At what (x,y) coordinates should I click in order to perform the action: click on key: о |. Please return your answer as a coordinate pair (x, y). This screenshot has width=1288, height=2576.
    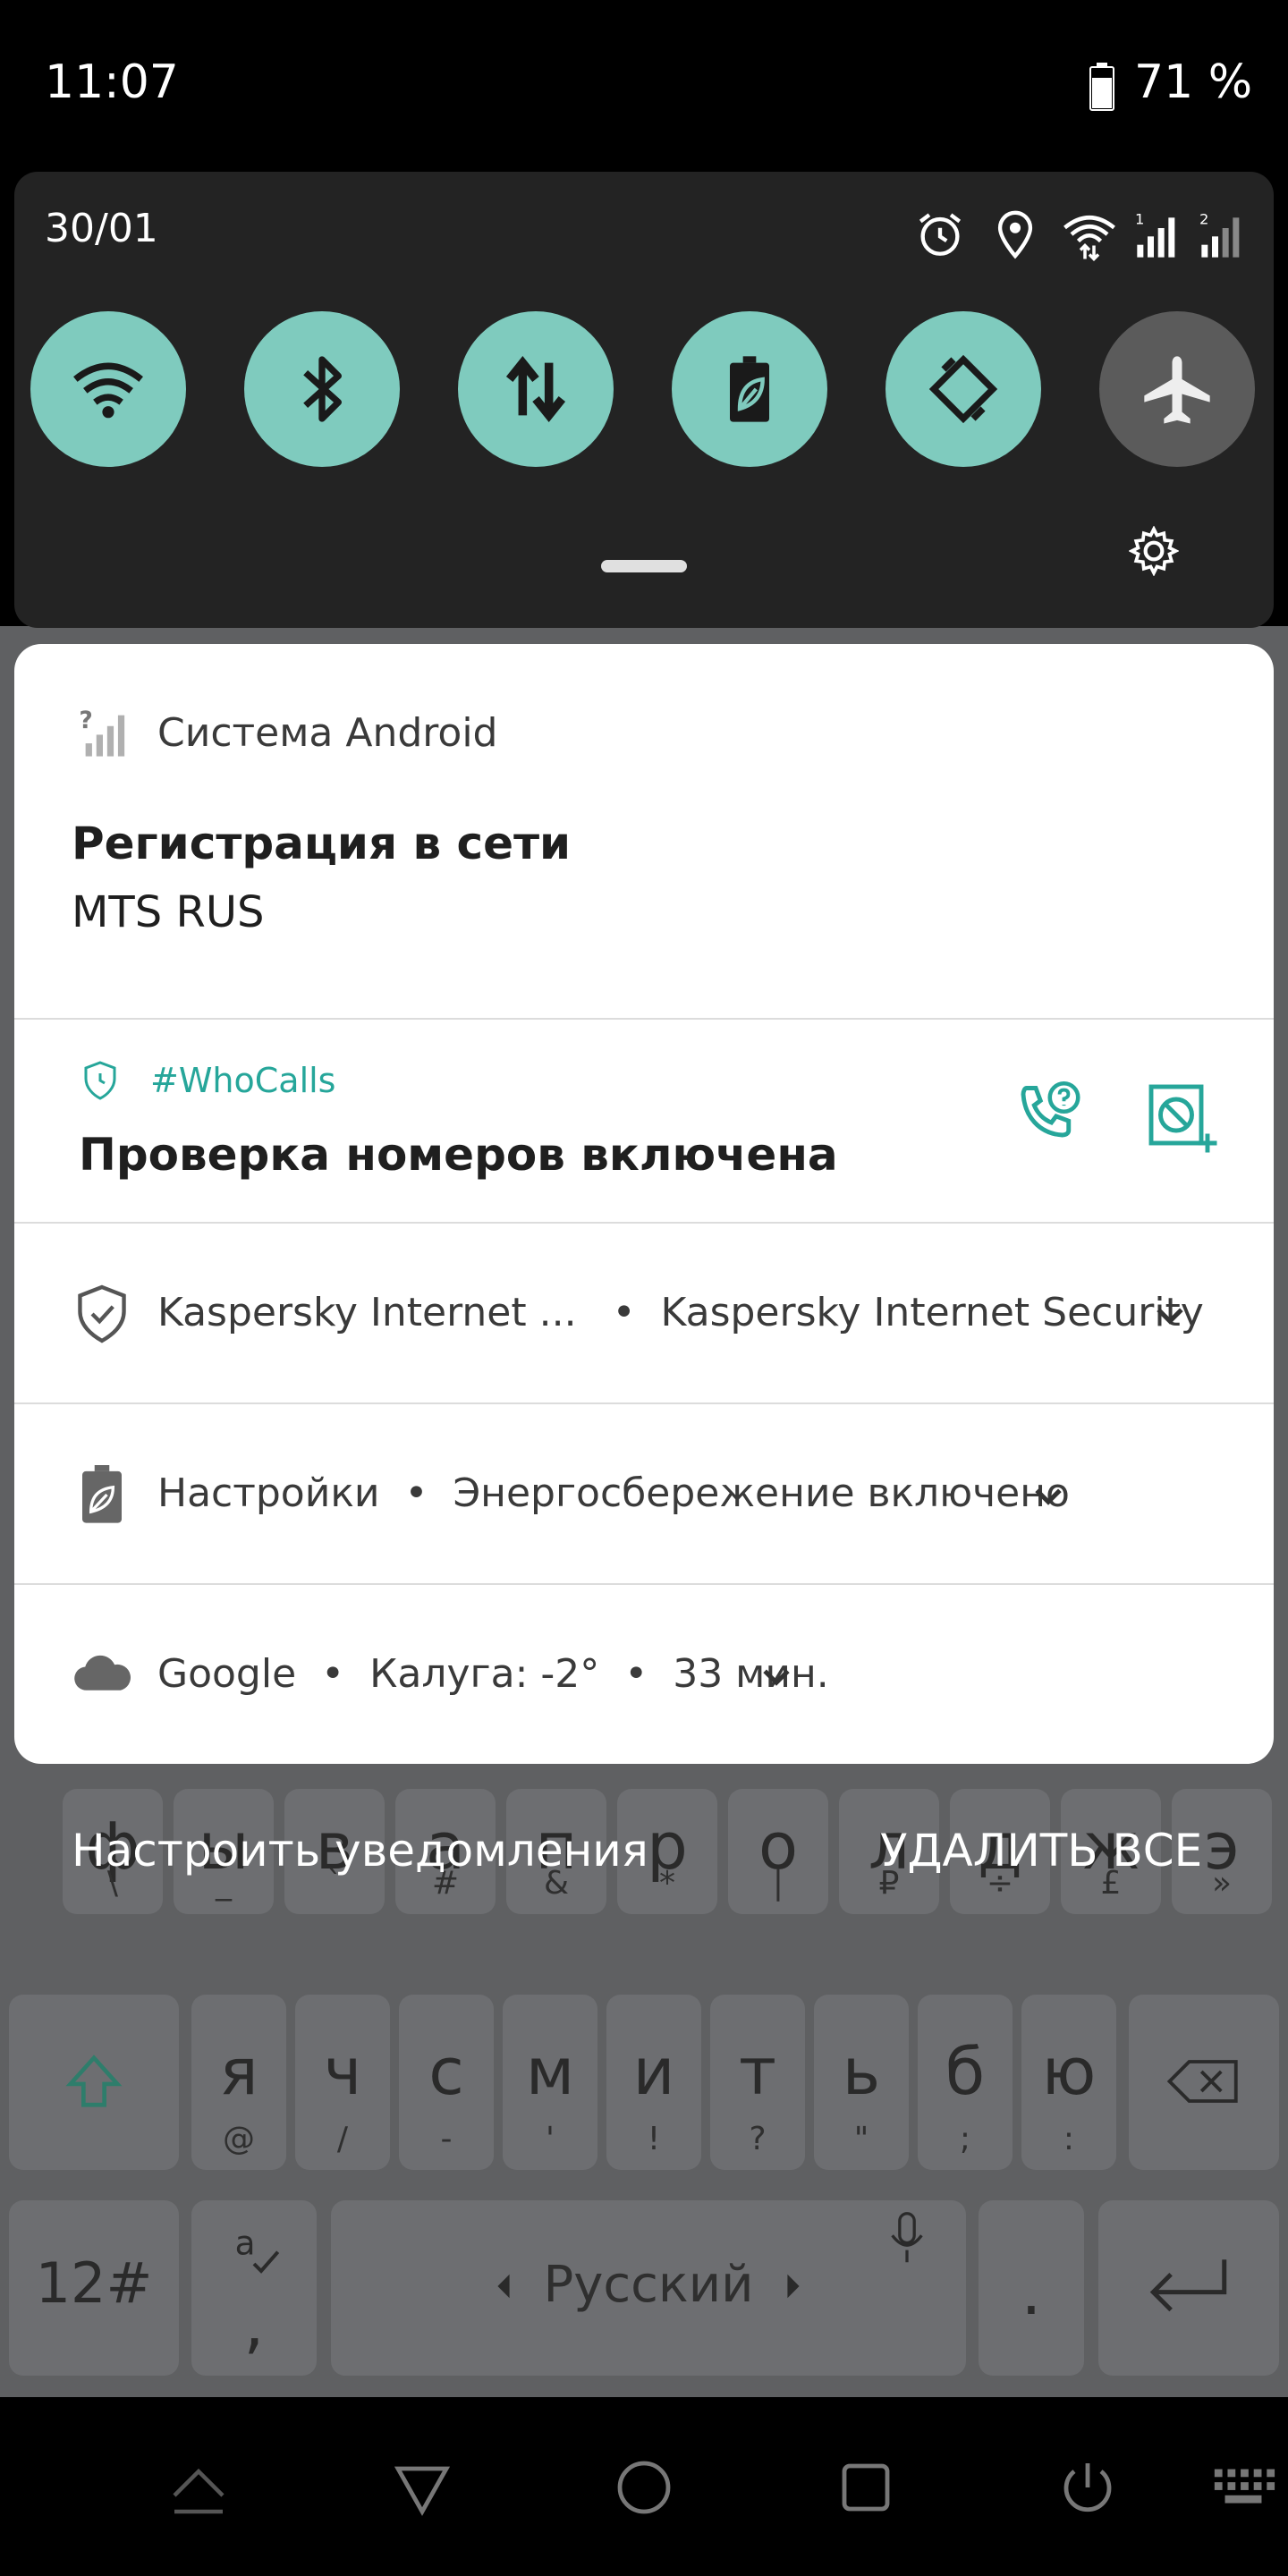
    Looking at the image, I should click on (778, 1851).